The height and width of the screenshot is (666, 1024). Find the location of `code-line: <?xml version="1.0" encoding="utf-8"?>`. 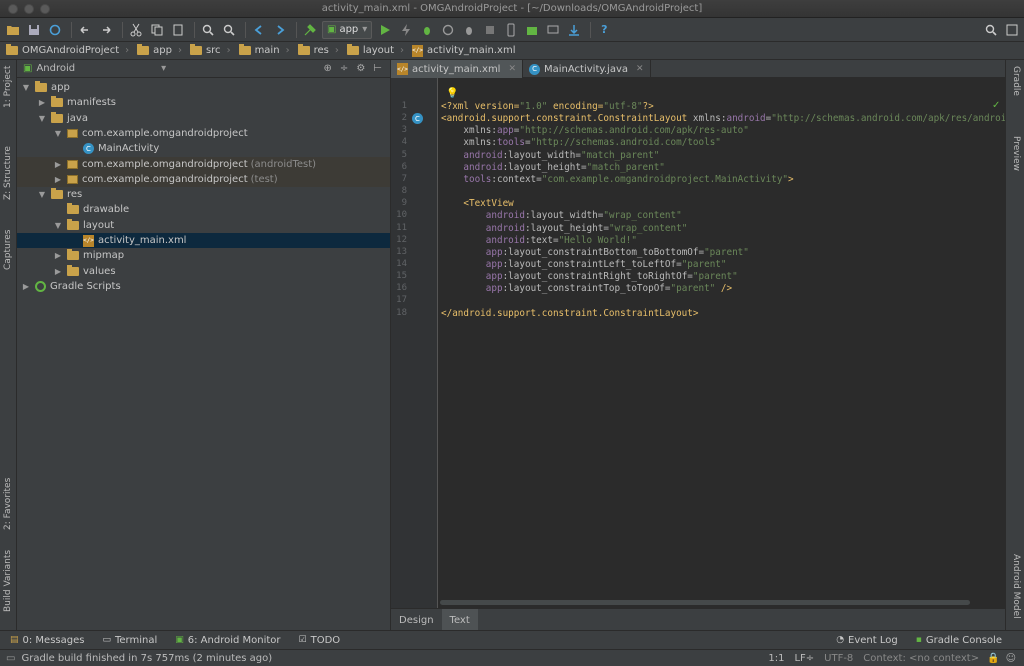

code-line: <?xml version="1.0" encoding="utf-8"?> is located at coordinates (547, 107).